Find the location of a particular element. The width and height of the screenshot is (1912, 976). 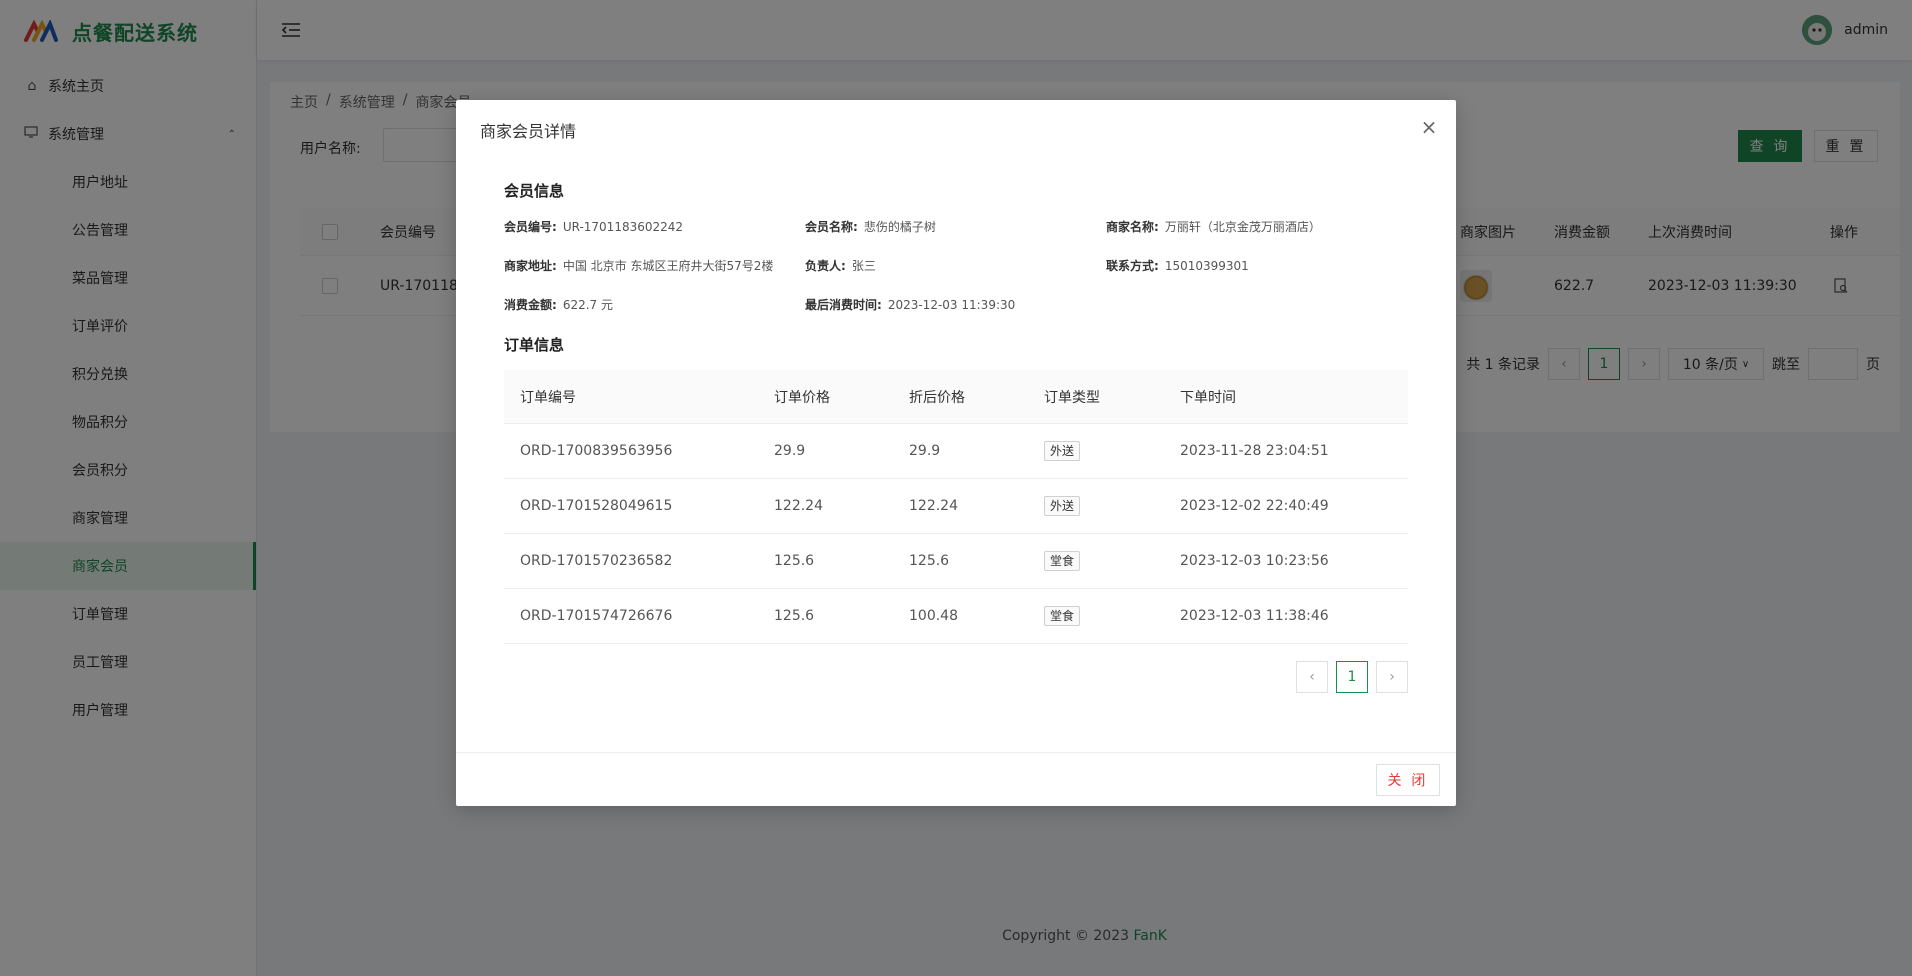

order-pagination: ‹ 1 › is located at coordinates (1352, 677).